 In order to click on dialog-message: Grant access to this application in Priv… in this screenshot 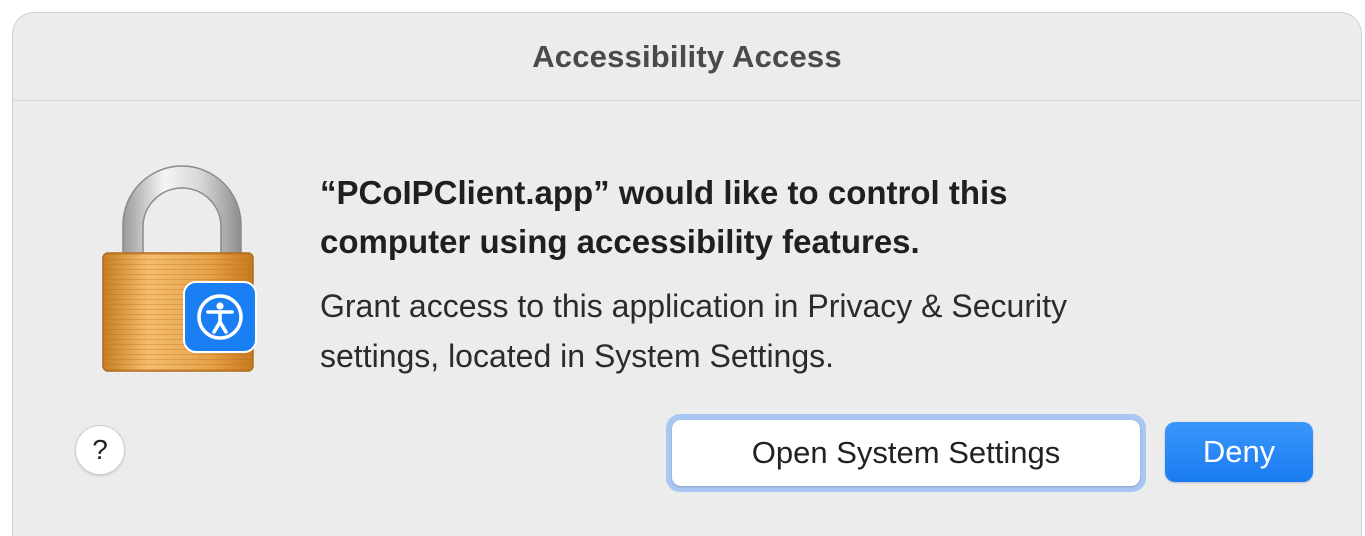, I will do `click(820, 331)`.